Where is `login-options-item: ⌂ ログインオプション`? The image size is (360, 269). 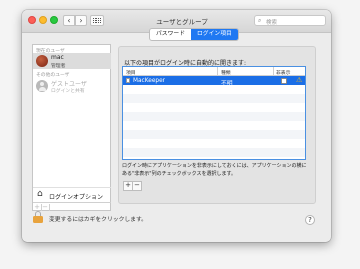 login-options-item: ⌂ ログインオプション is located at coordinates (72, 194).